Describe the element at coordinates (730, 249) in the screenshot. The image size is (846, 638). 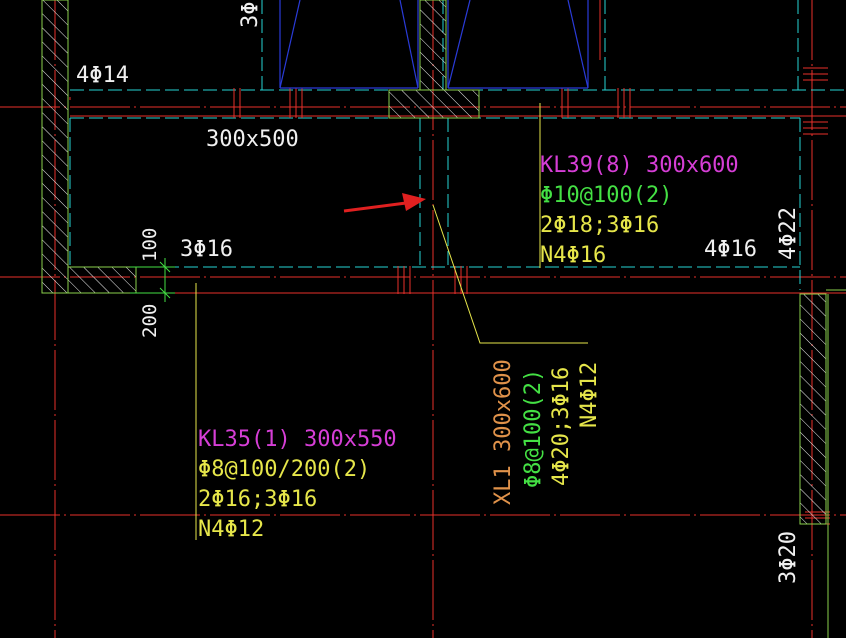
I see `right-bottom-rebar-label: 4Φ16` at that location.